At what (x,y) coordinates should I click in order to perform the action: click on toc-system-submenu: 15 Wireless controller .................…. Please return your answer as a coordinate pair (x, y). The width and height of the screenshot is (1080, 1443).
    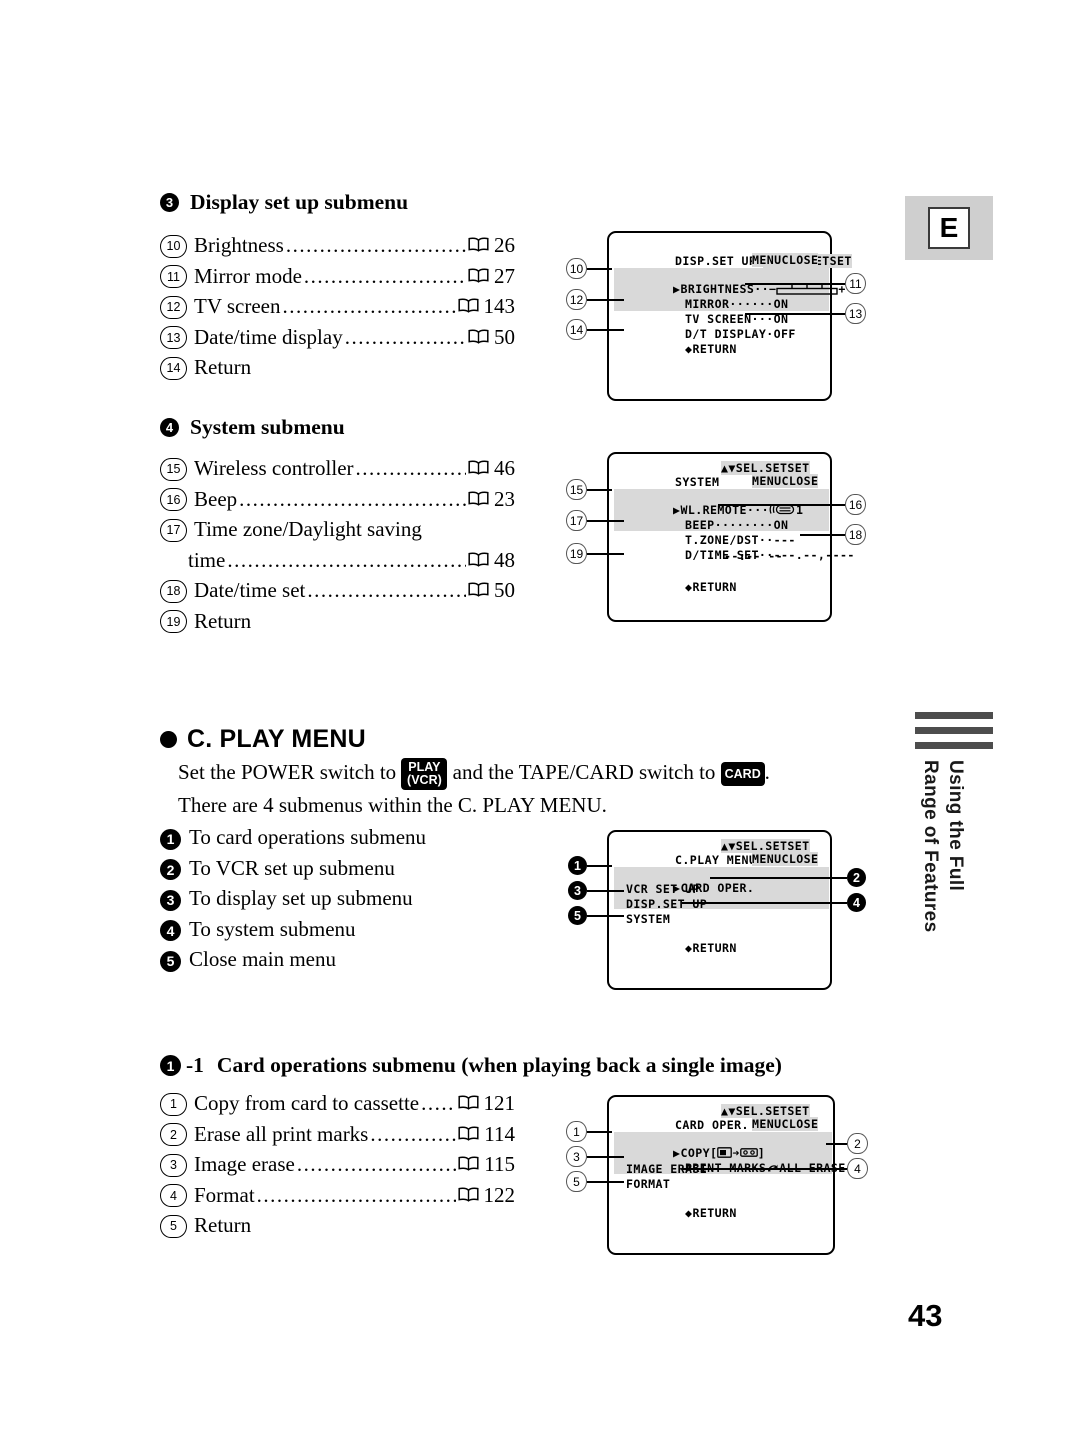
    Looking at the image, I should click on (337, 544).